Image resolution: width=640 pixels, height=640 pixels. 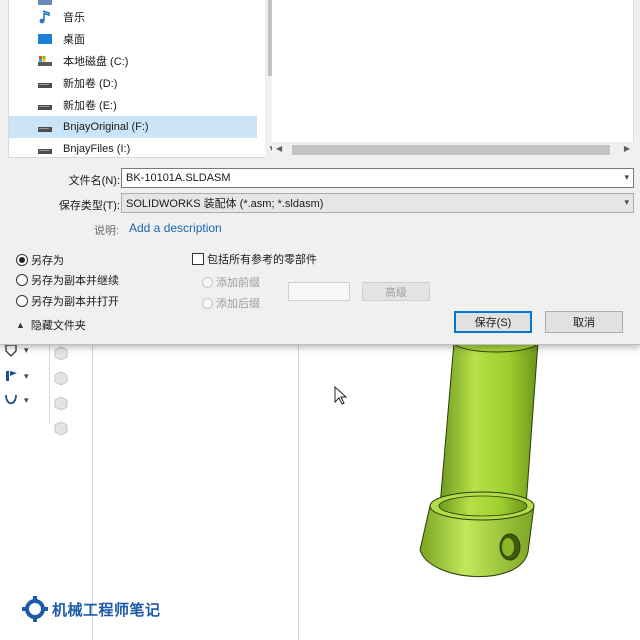 I want to click on save-type-label: 保存类型(T):, so click(x=89, y=206).